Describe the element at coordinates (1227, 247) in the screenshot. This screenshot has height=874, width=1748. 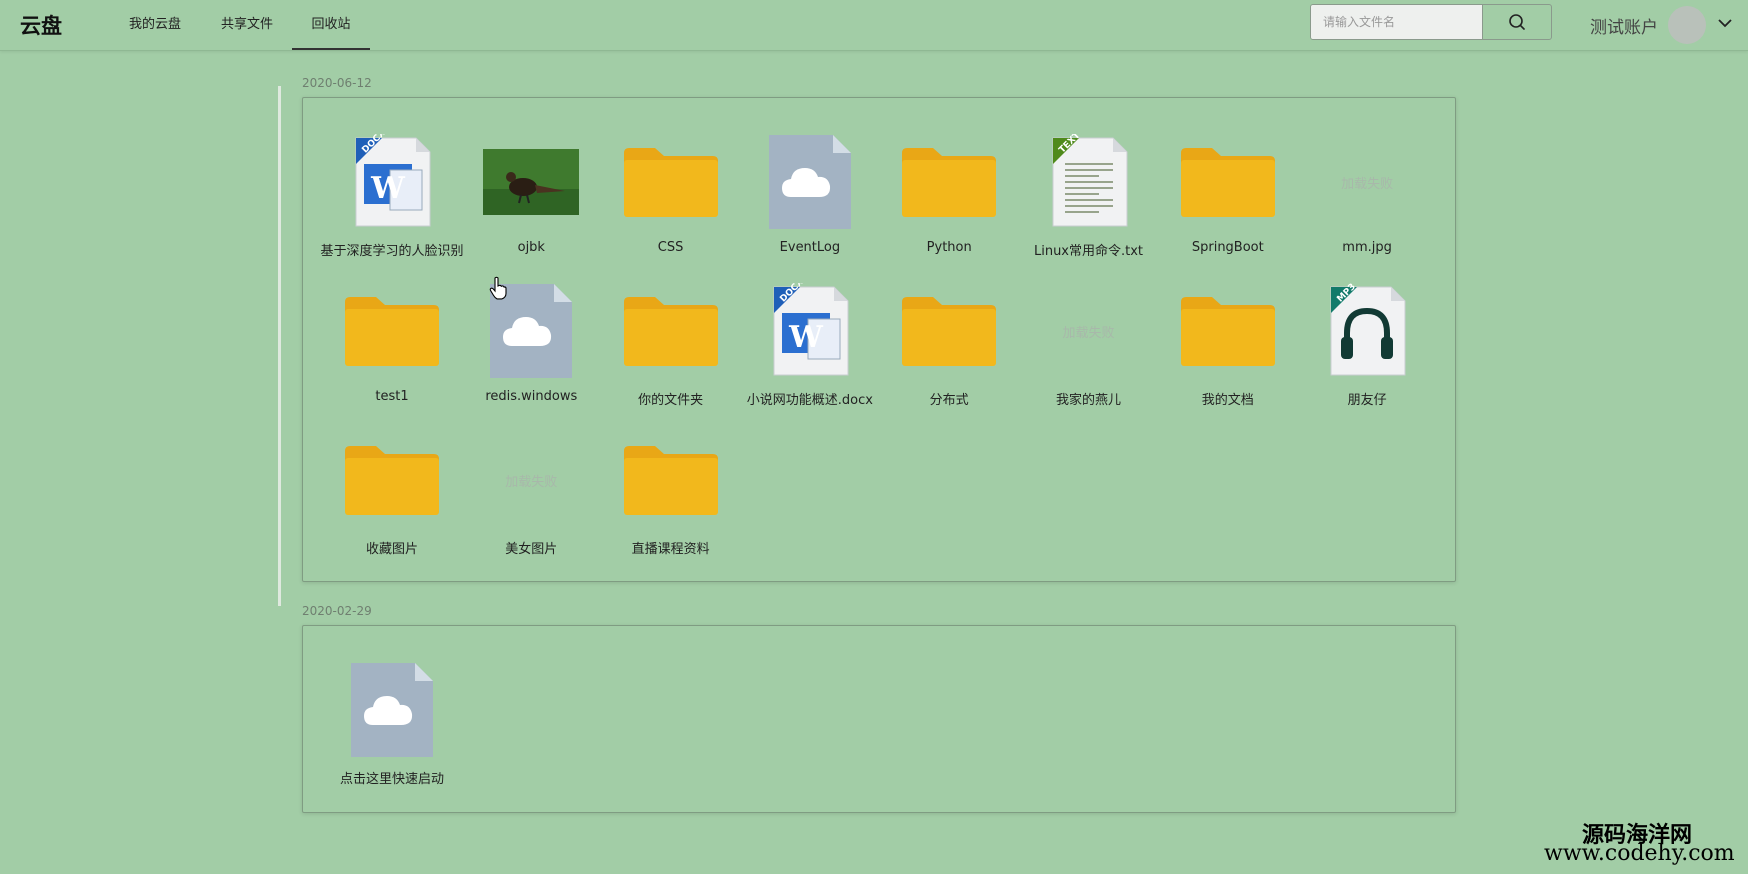
I see `file-name: SpringBoot` at that location.